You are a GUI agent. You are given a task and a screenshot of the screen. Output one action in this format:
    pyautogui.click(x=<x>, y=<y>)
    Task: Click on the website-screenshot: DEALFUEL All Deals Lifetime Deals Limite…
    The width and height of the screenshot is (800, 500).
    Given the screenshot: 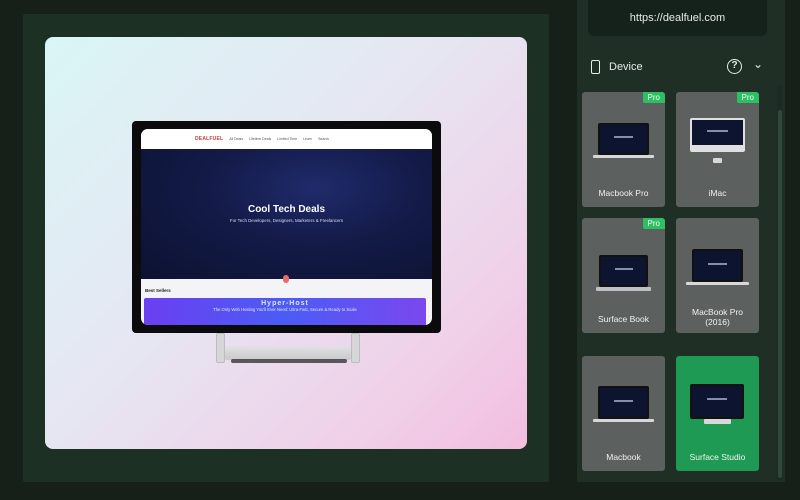 What is the action you would take?
    pyautogui.click(x=286, y=227)
    